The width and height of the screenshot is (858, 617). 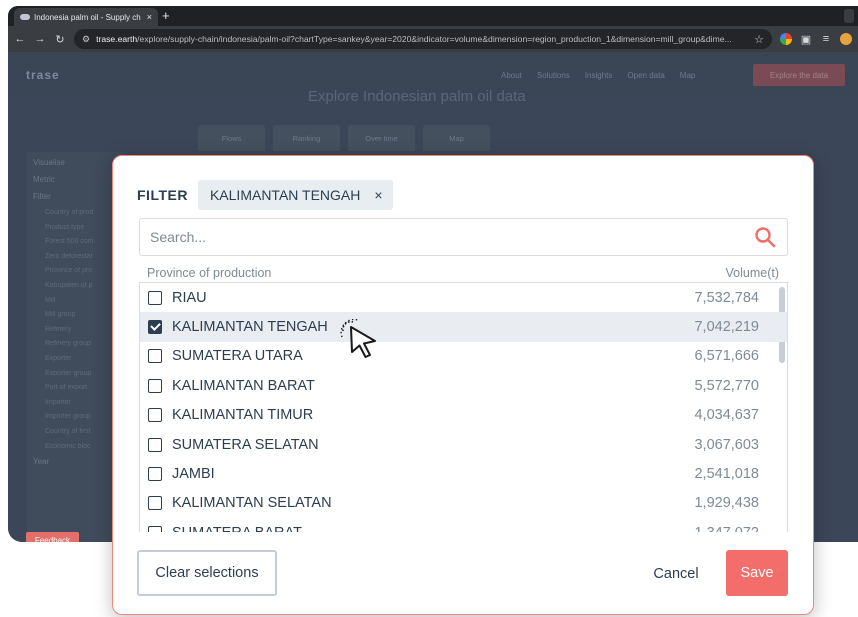 I want to click on new-tab-button: +, so click(x=166, y=15).